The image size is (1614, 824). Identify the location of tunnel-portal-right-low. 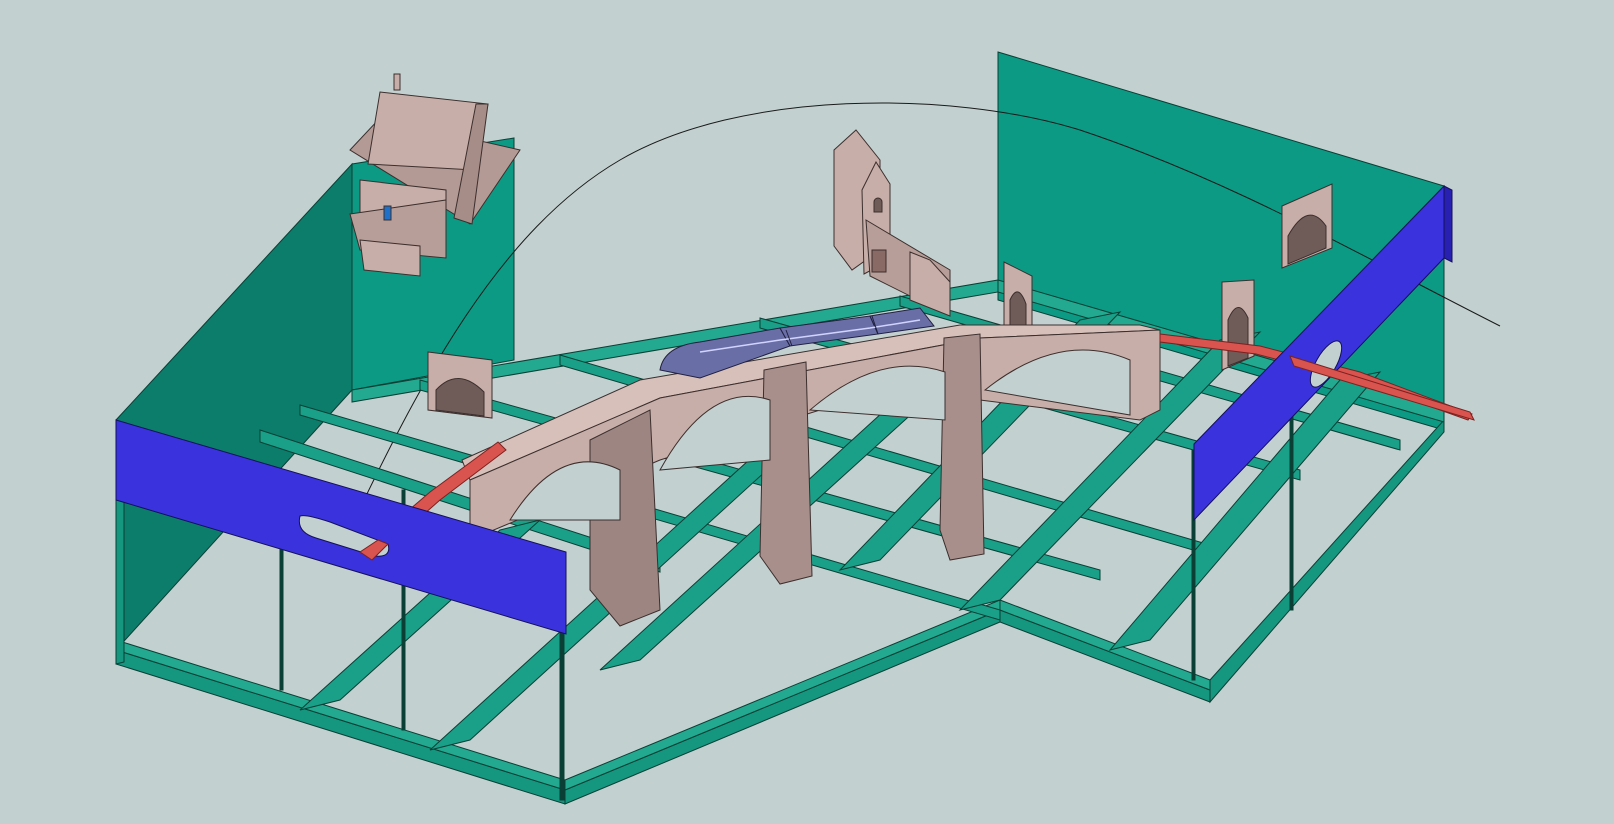
(1238, 325).